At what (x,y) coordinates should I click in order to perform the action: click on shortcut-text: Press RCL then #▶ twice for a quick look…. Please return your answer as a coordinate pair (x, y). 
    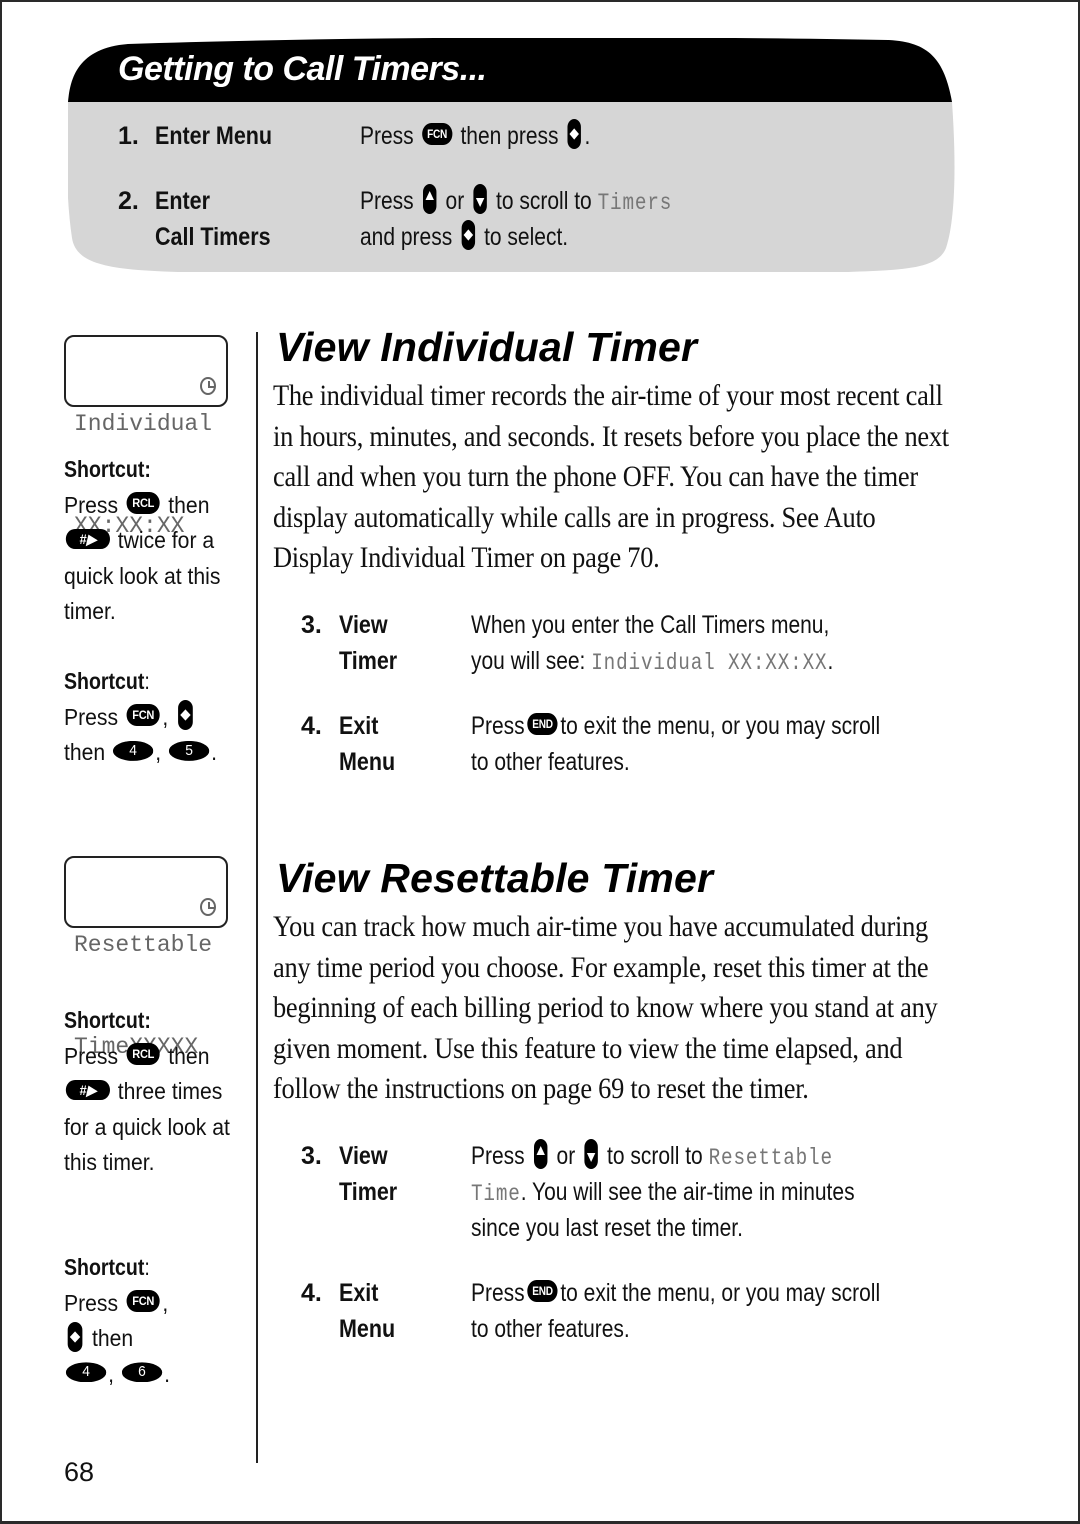
    Looking at the image, I should click on (149, 559).